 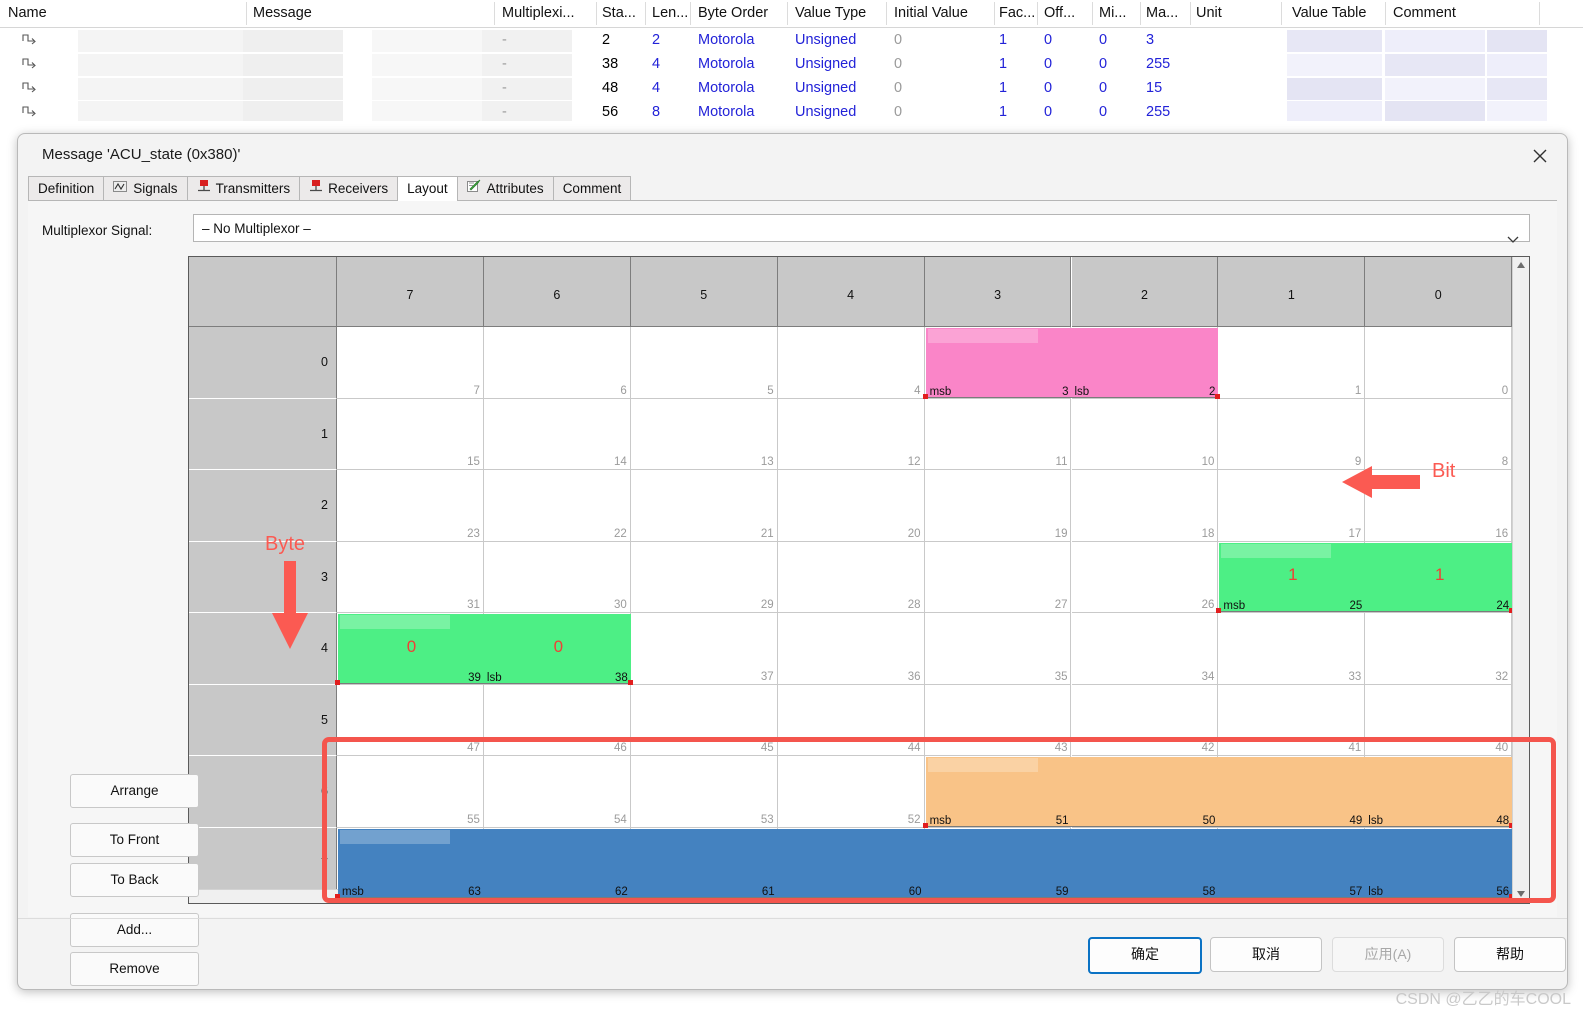 I want to click on tab-transmitters: Transmitters, so click(x=243, y=188).